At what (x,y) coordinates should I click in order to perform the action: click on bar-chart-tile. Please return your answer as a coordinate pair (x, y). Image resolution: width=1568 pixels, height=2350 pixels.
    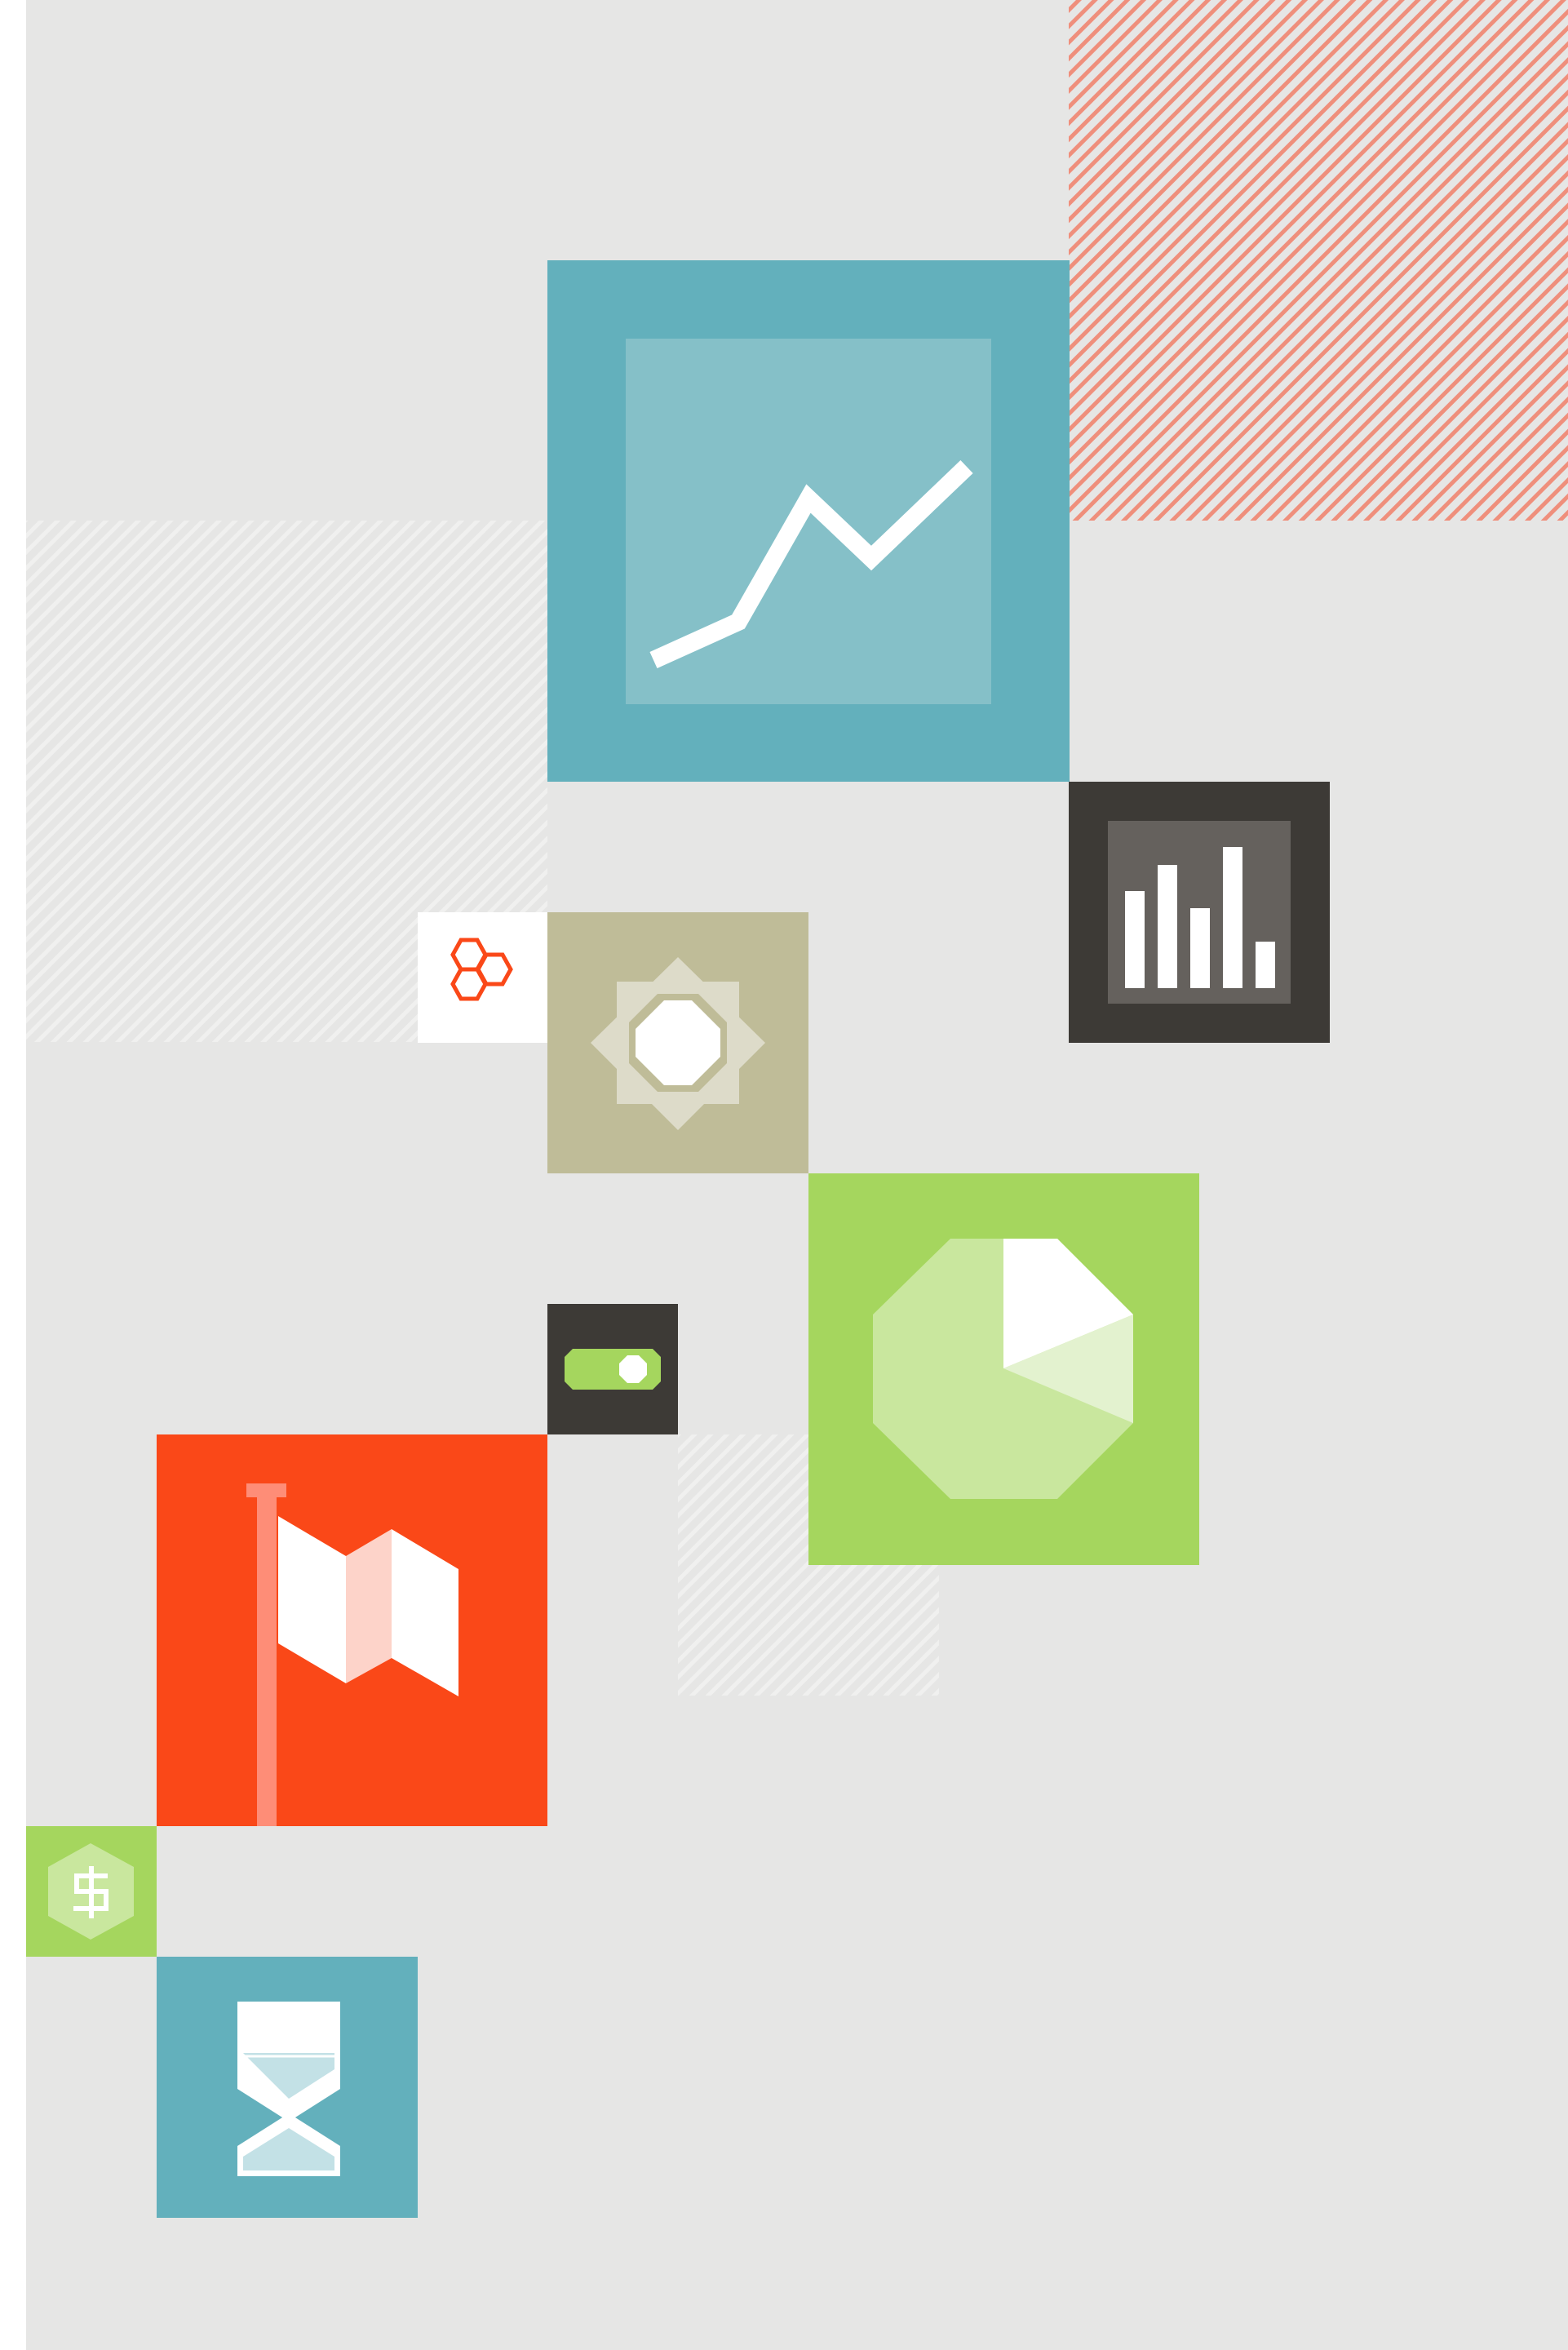
    Looking at the image, I should click on (1199, 912).